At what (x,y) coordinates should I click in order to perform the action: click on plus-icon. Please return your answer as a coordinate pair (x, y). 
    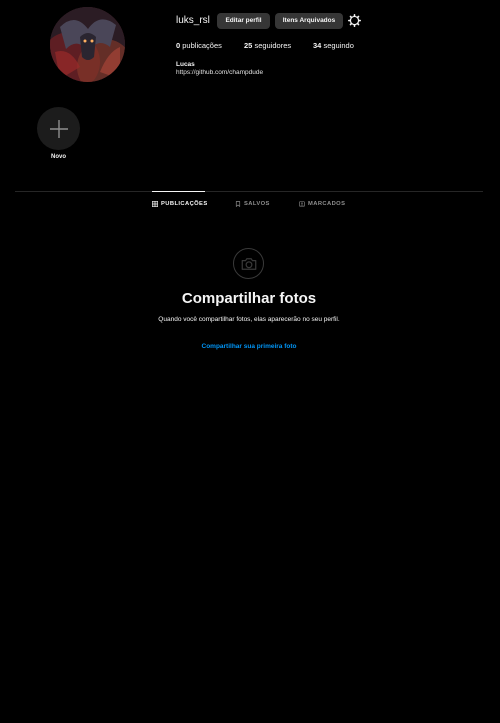
    Looking at the image, I should click on (58, 128).